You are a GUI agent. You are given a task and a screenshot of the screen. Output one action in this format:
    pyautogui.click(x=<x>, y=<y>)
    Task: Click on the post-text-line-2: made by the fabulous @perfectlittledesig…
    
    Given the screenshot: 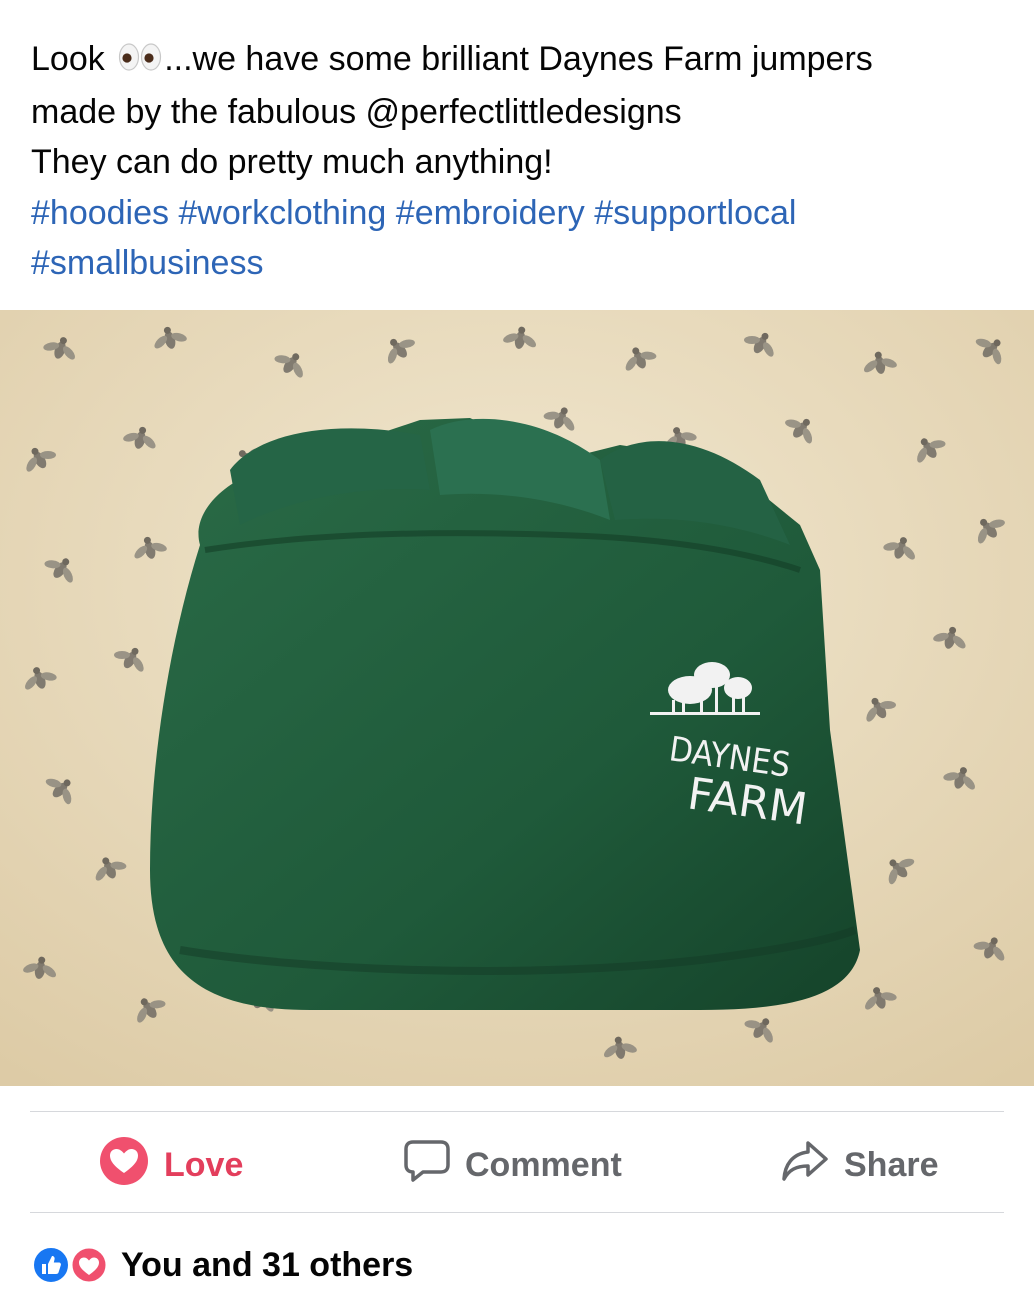 What is the action you would take?
    pyautogui.click(x=356, y=111)
    